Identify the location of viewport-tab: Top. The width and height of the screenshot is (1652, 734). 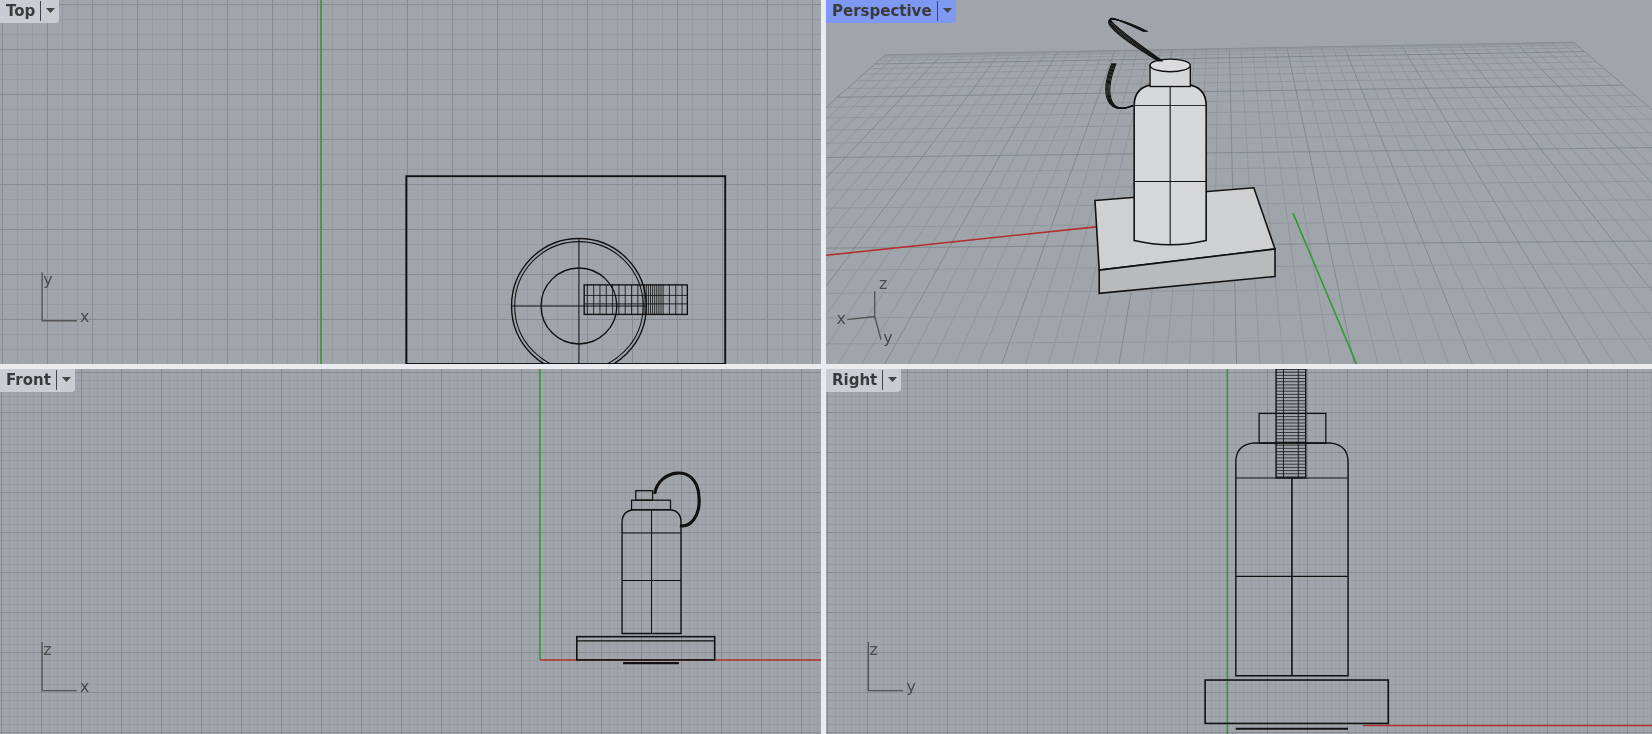
(30, 11).